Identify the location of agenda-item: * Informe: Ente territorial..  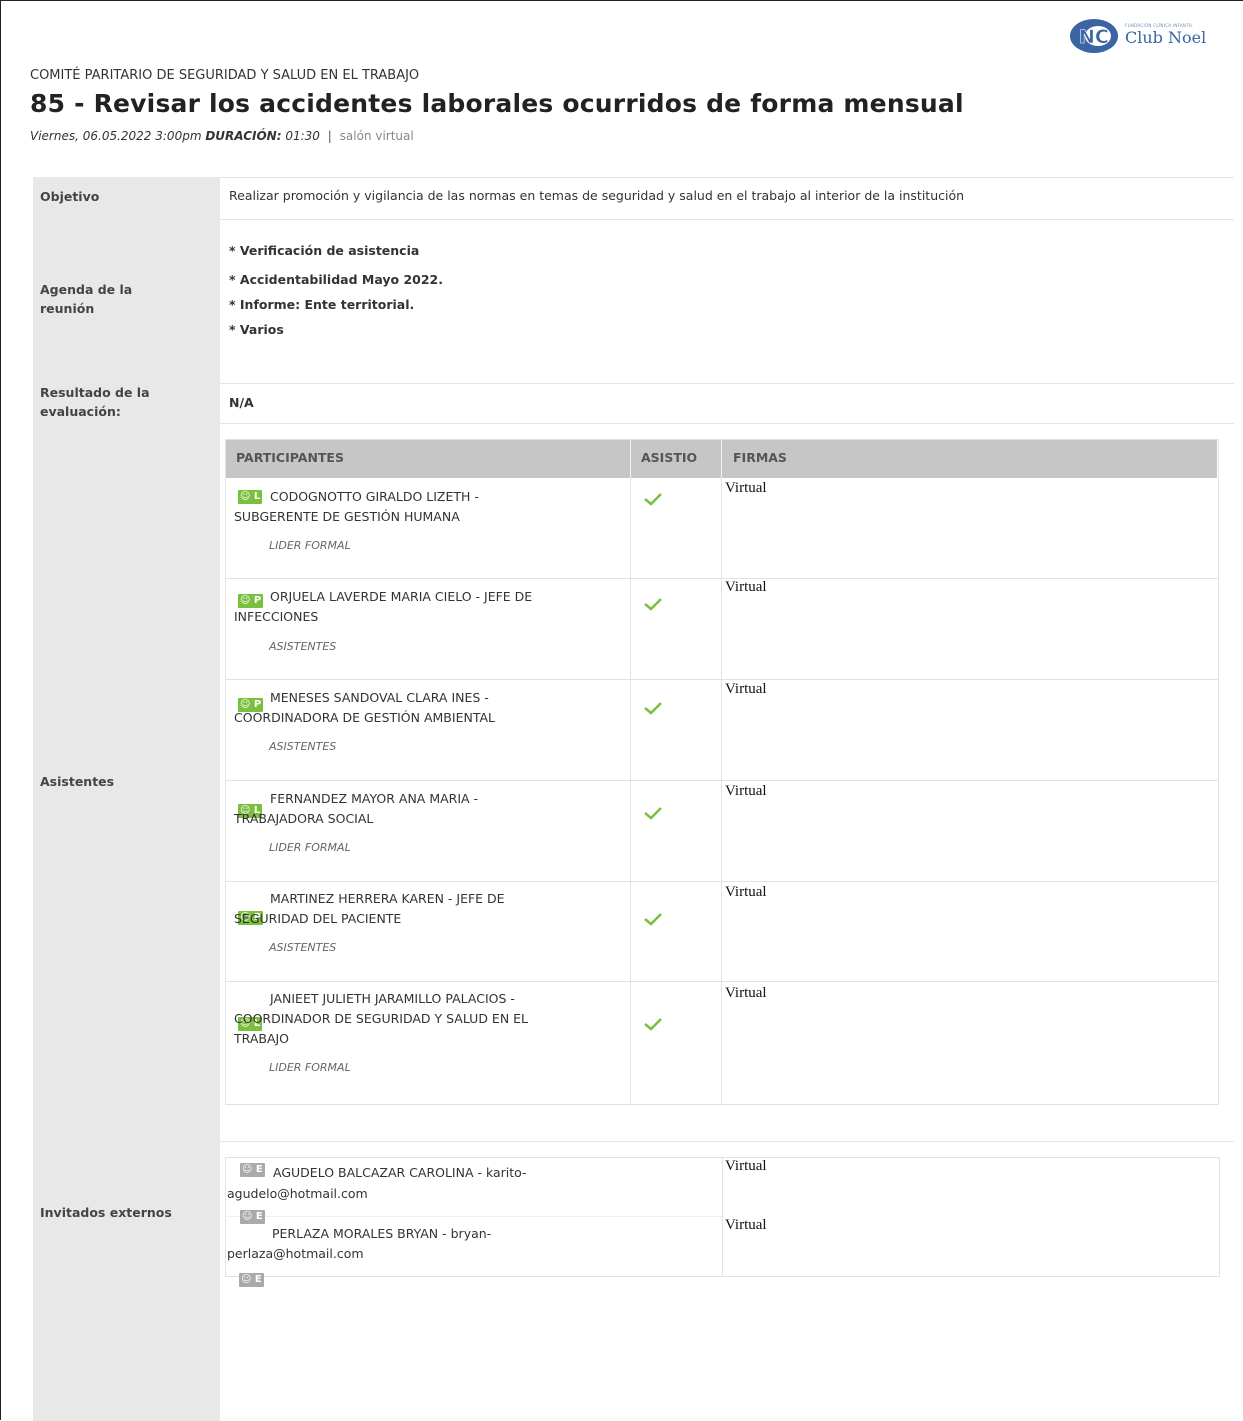
(322, 304).